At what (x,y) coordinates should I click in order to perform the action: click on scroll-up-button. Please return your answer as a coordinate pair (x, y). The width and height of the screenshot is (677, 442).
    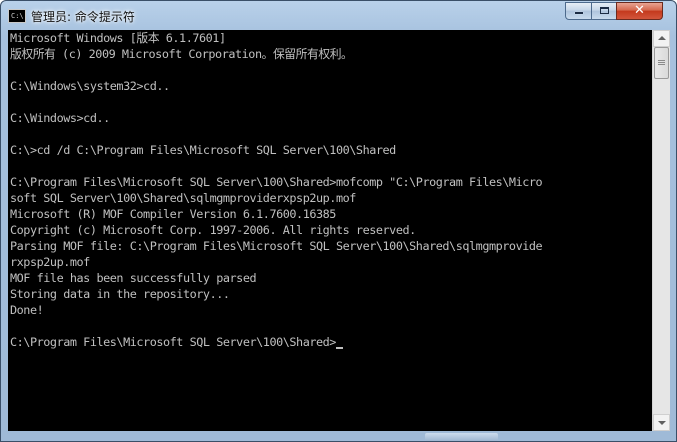
    Looking at the image, I should click on (661, 38).